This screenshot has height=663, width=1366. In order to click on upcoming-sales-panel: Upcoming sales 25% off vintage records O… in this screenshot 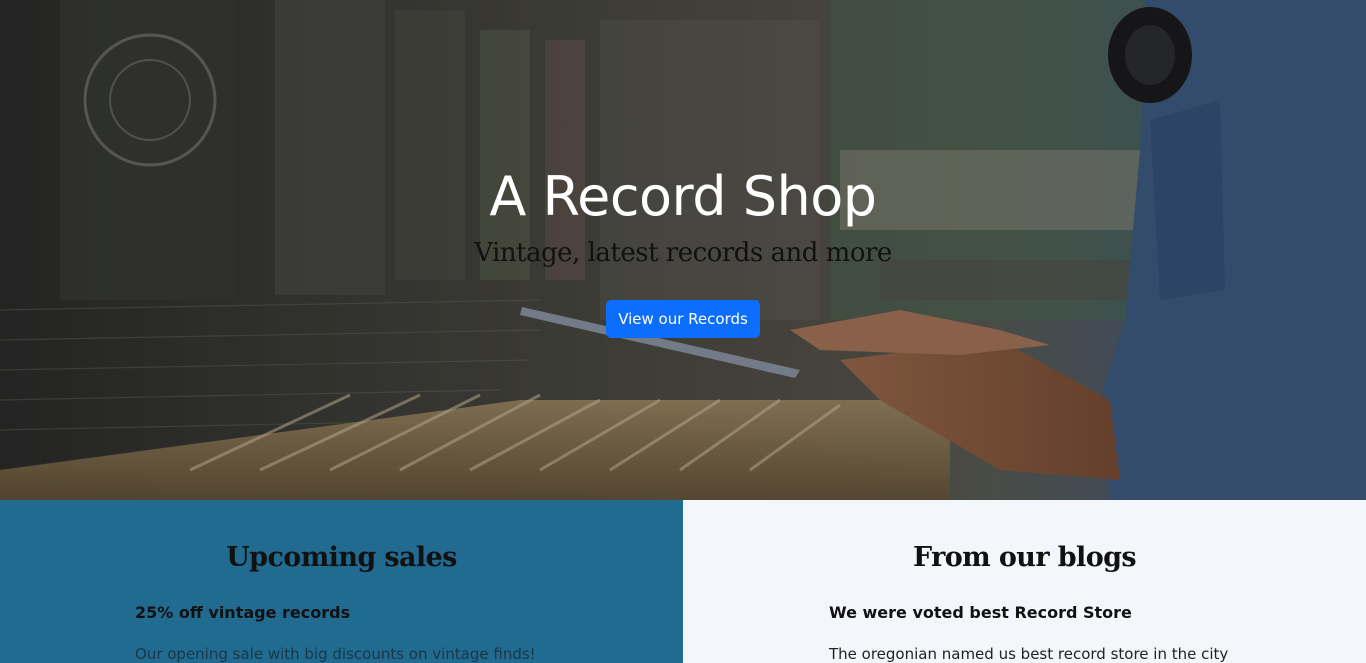, I will do `click(341, 581)`.